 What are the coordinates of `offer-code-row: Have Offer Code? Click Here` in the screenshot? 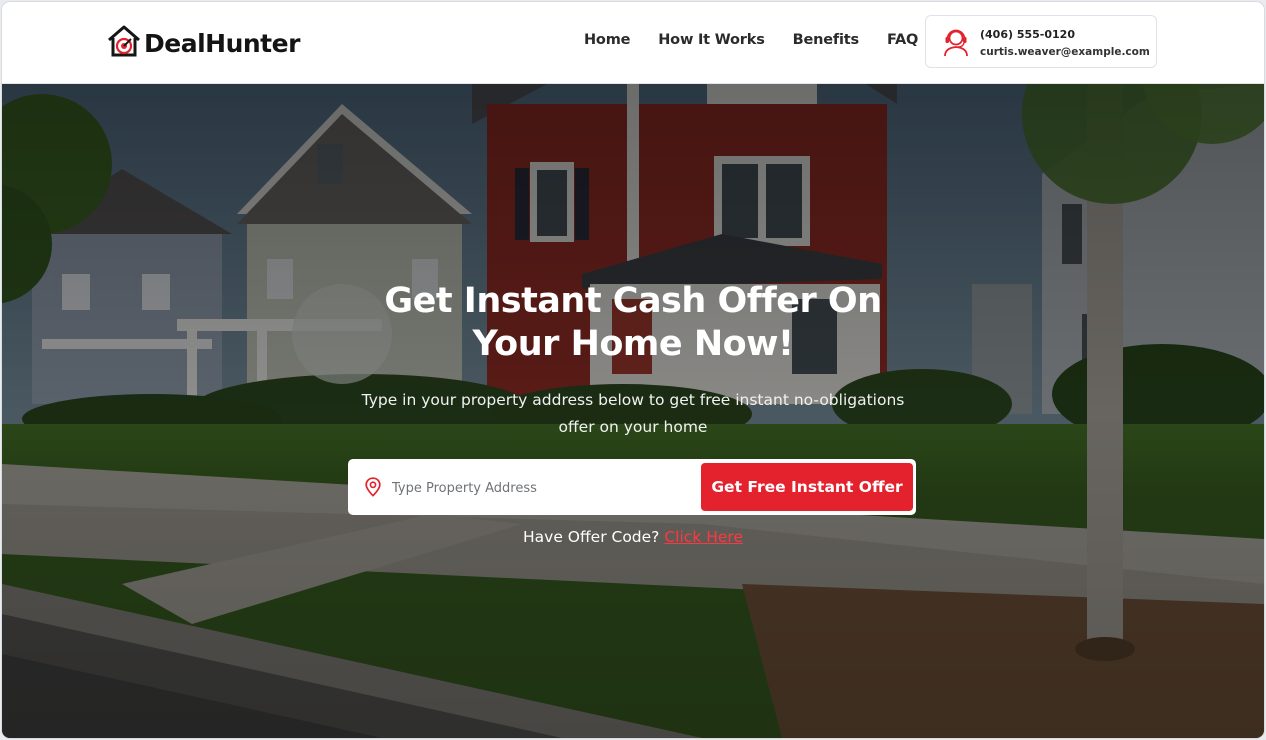 It's located at (633, 537).